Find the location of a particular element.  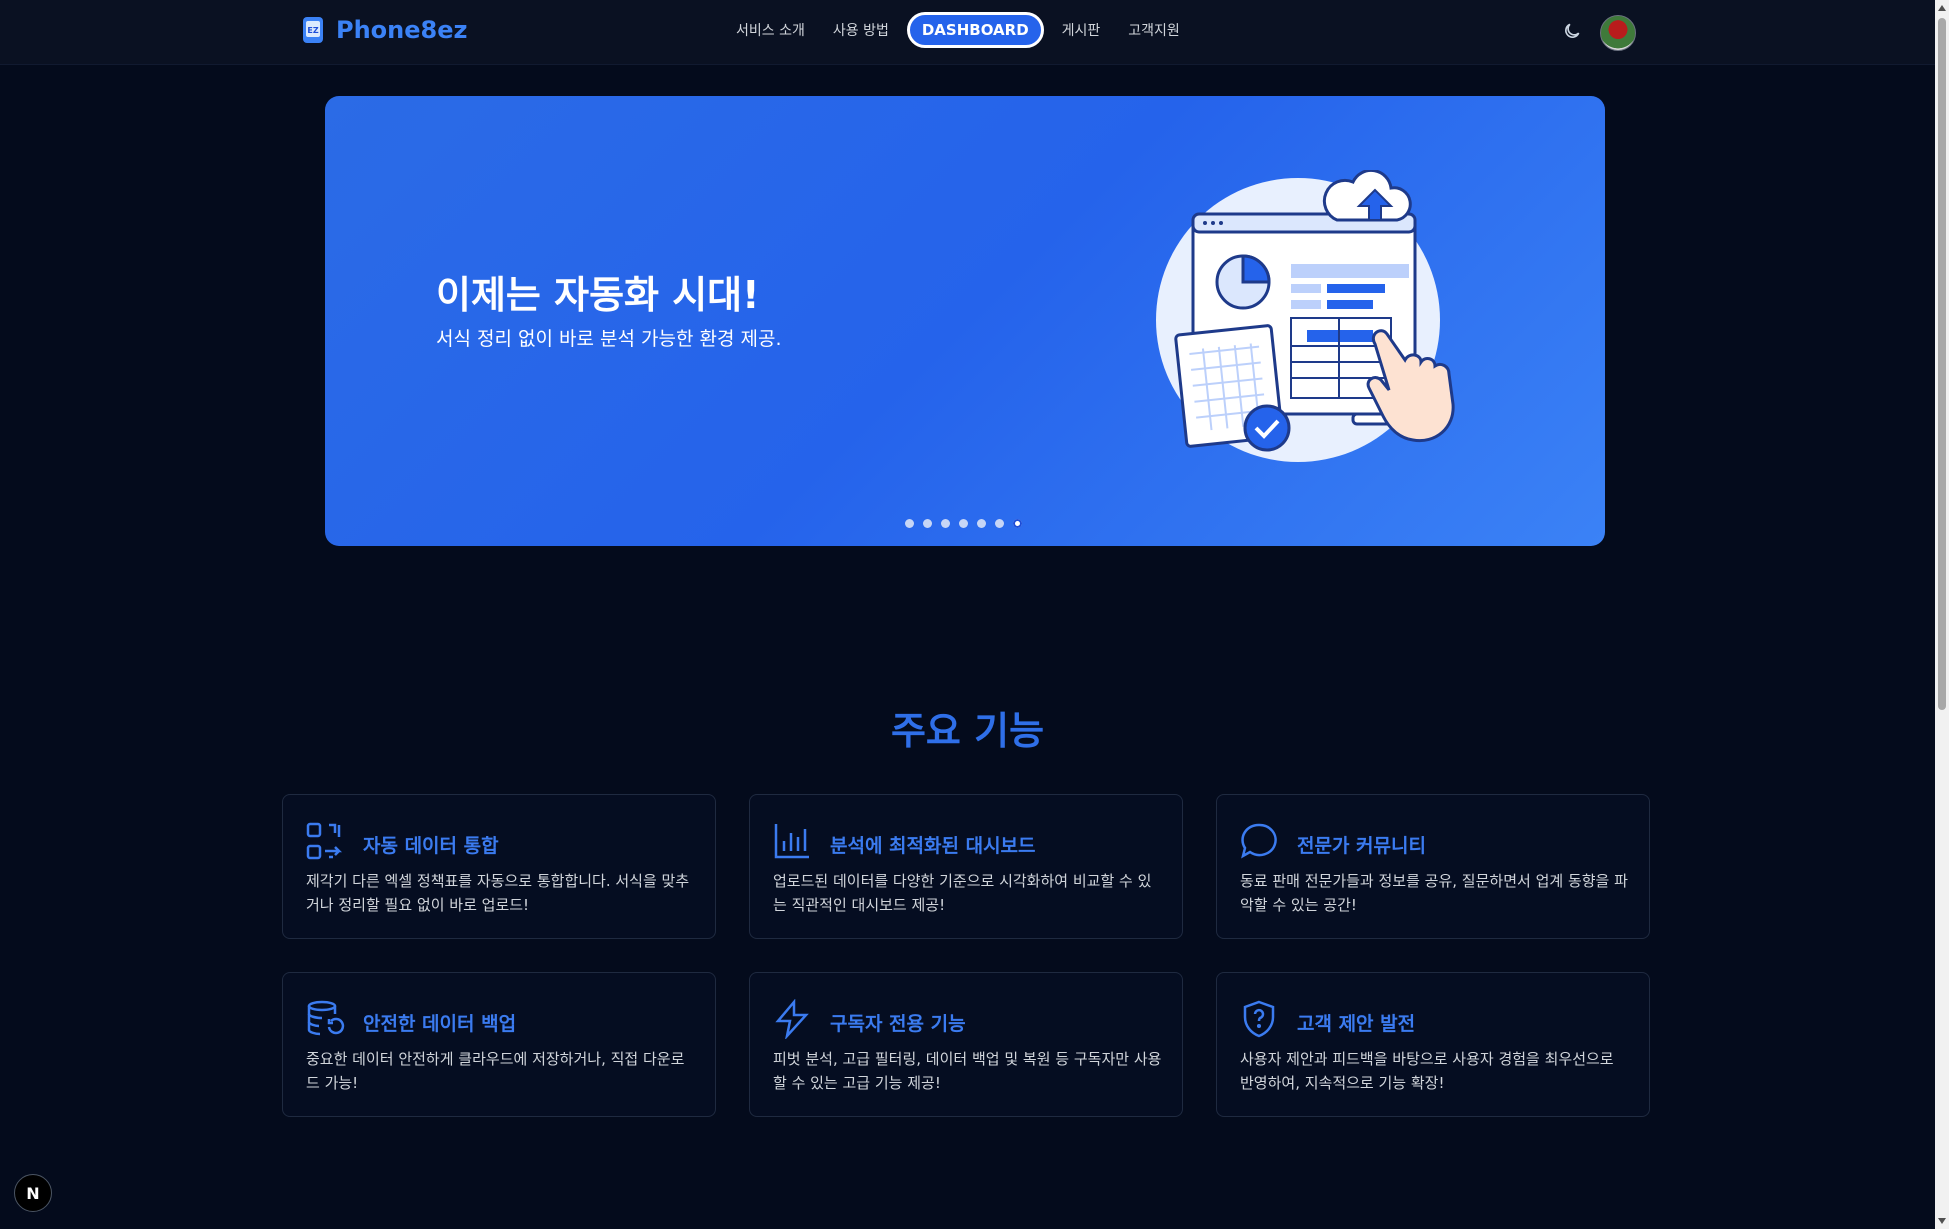

feature-title: 안전한 데이터 백업 is located at coordinates (440, 1024).